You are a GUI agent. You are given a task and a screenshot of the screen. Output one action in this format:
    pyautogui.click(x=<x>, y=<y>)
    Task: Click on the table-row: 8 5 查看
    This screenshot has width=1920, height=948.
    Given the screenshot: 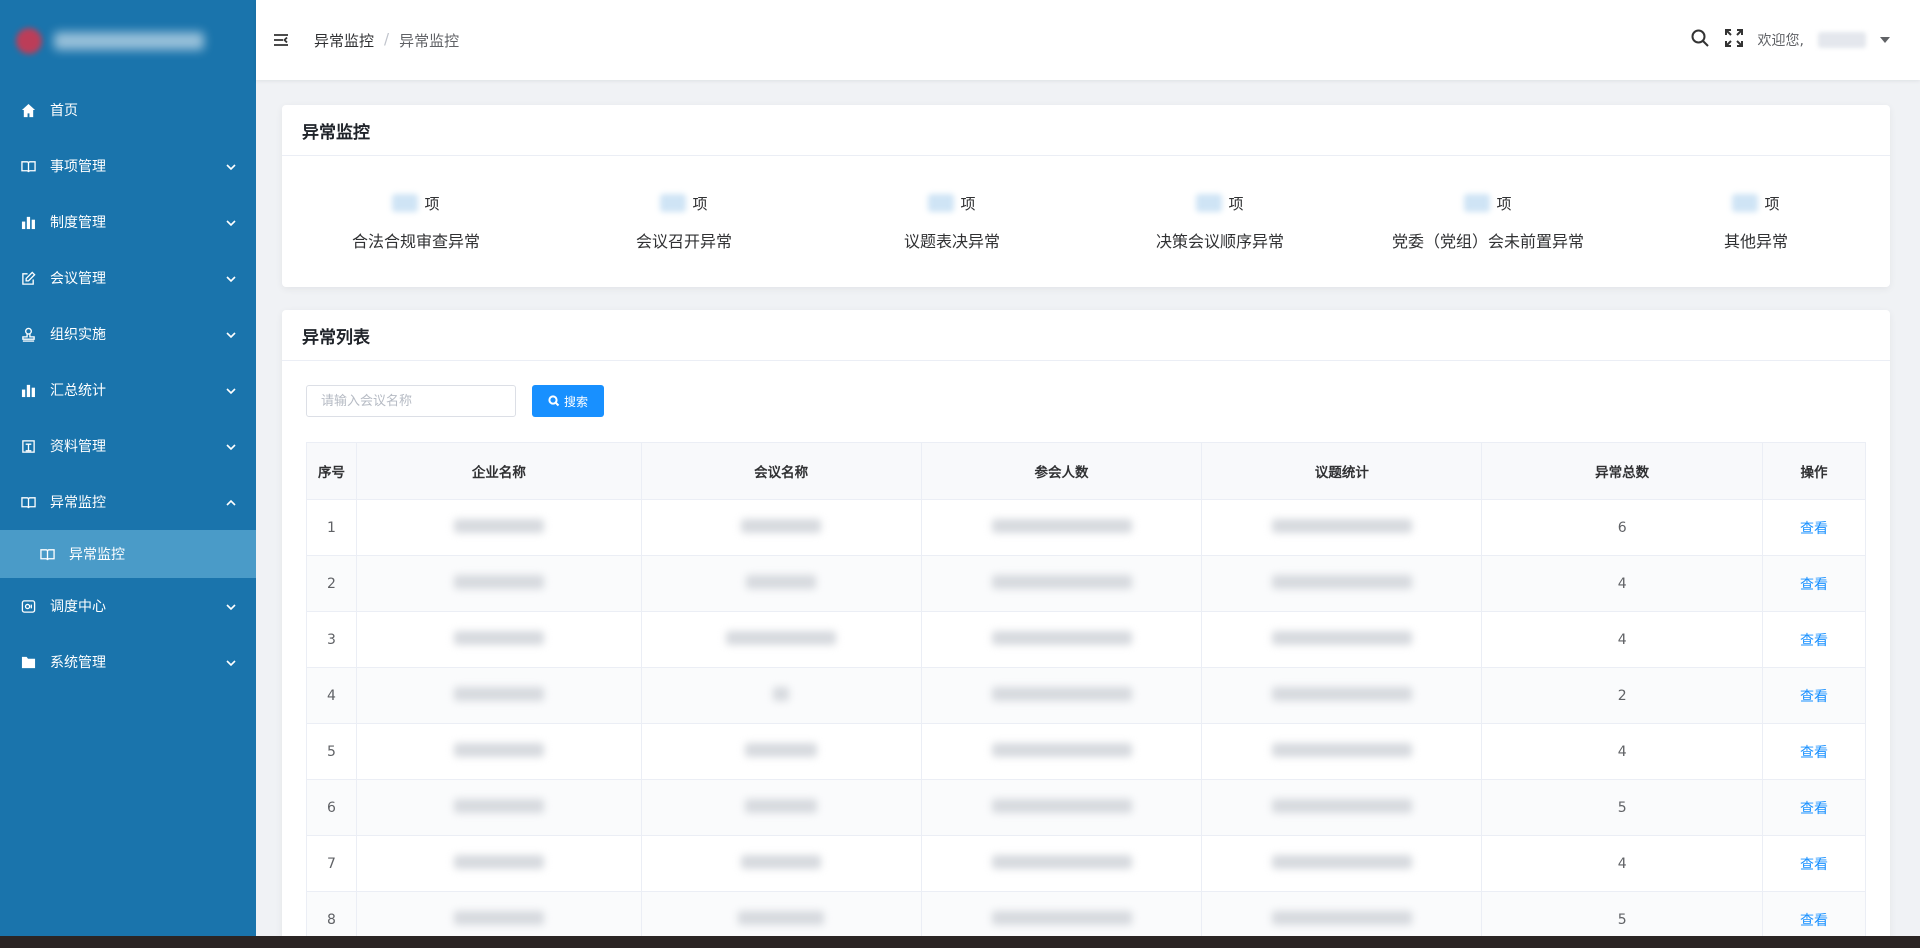 What is the action you would take?
    pyautogui.click(x=1086, y=913)
    